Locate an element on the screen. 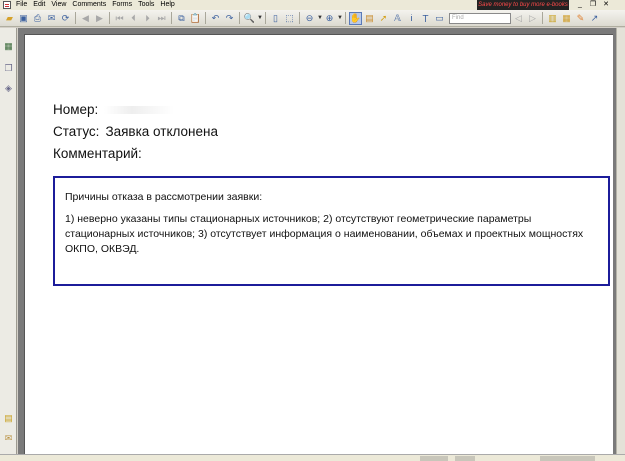  status-row: Статус: Заявка отклонена is located at coordinates (135, 131).